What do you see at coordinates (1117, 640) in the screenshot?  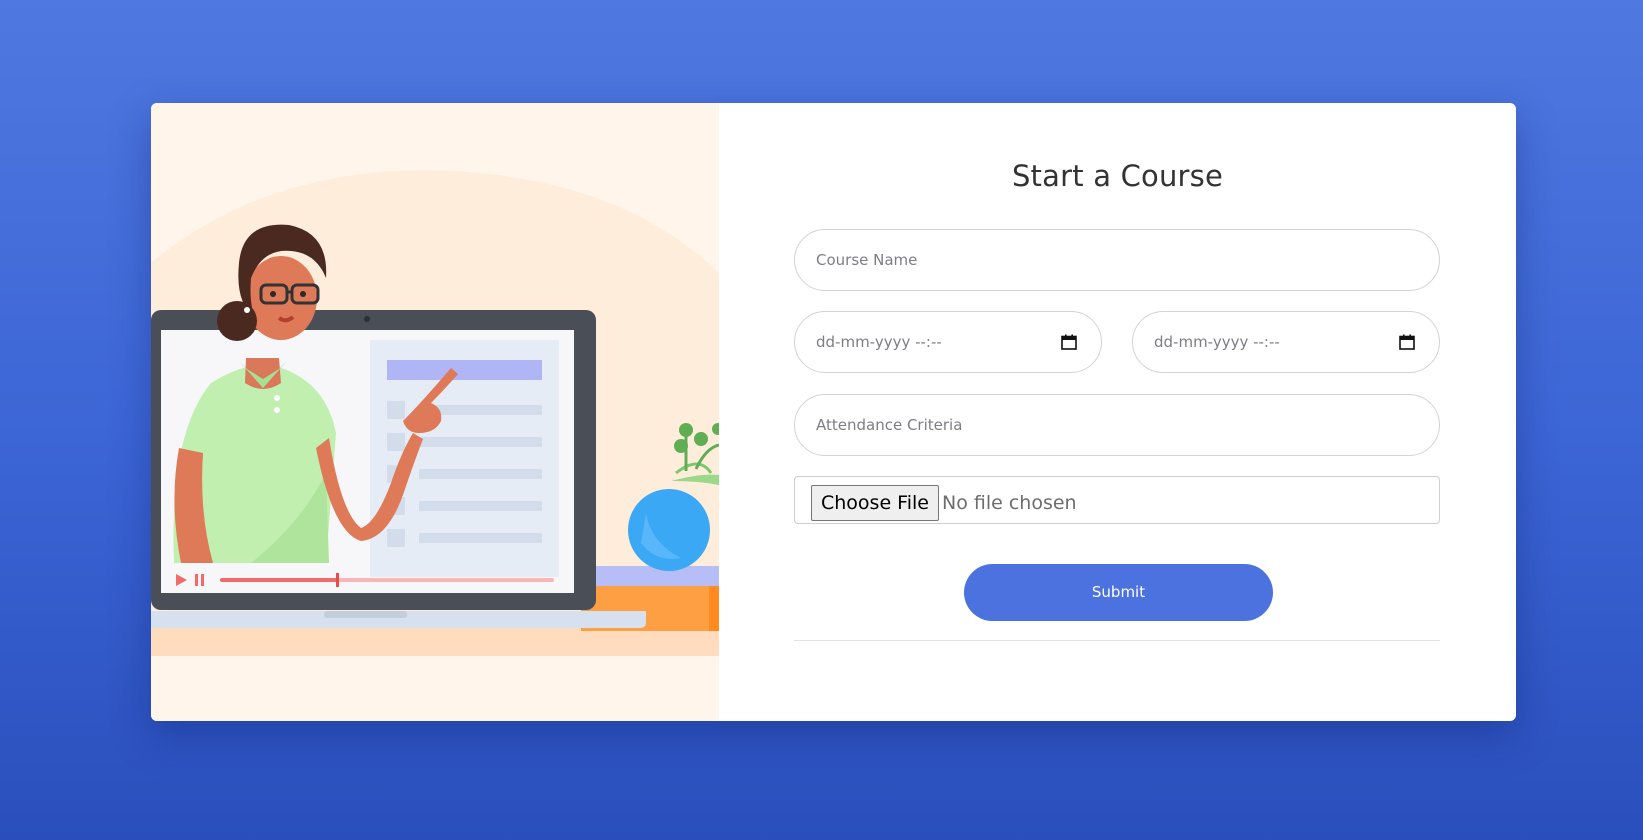 I see `divider` at bounding box center [1117, 640].